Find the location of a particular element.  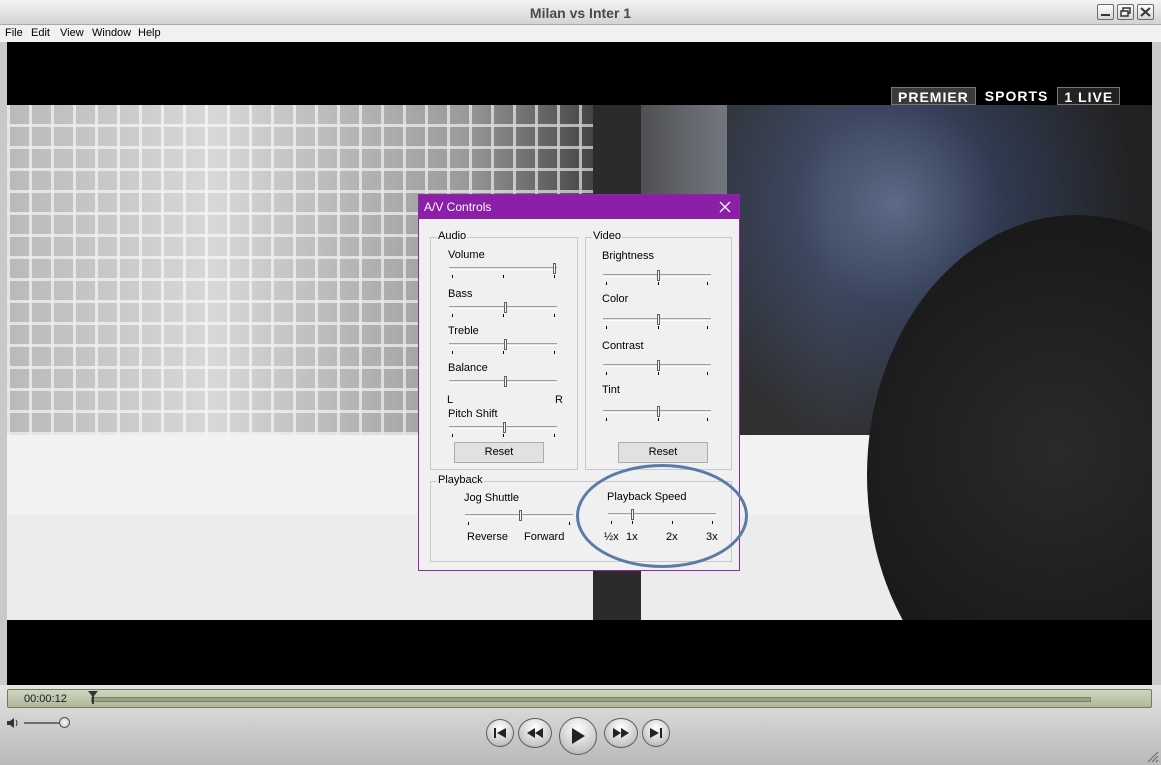

window-title: Milan vs Inter 1 is located at coordinates (580, 13).